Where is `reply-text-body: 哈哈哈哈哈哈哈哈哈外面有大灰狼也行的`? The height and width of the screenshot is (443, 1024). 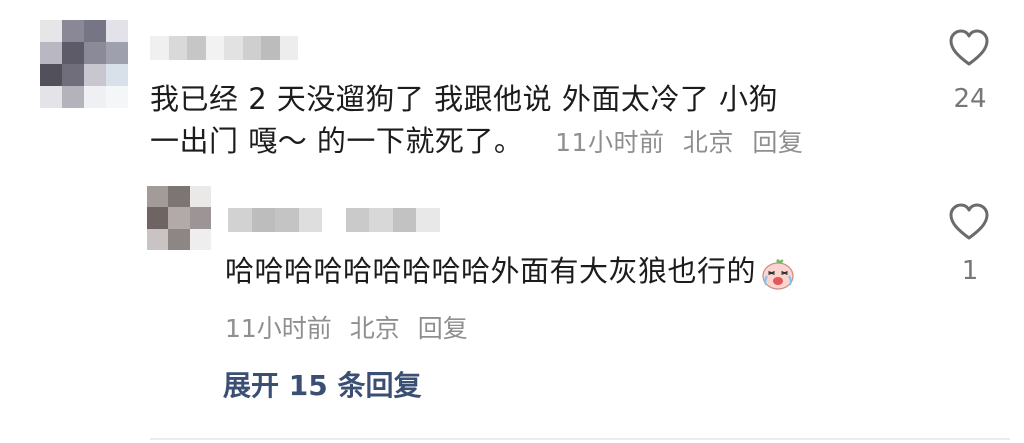
reply-text-body: 哈哈哈哈哈哈哈哈哈外面有大灰狼也行的 is located at coordinates (491, 271).